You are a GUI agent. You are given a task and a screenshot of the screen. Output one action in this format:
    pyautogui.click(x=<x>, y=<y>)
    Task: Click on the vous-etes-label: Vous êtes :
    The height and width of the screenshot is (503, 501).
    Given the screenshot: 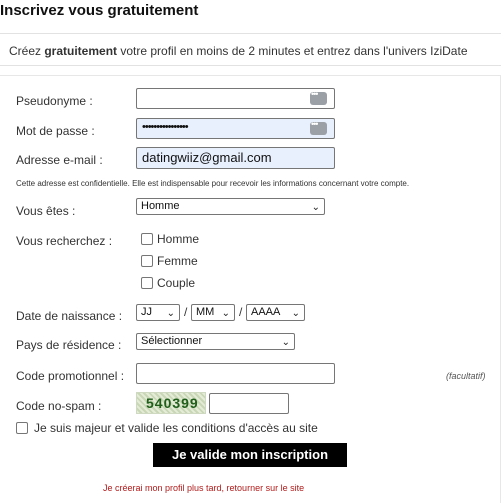 What is the action you would take?
    pyautogui.click(x=46, y=211)
    